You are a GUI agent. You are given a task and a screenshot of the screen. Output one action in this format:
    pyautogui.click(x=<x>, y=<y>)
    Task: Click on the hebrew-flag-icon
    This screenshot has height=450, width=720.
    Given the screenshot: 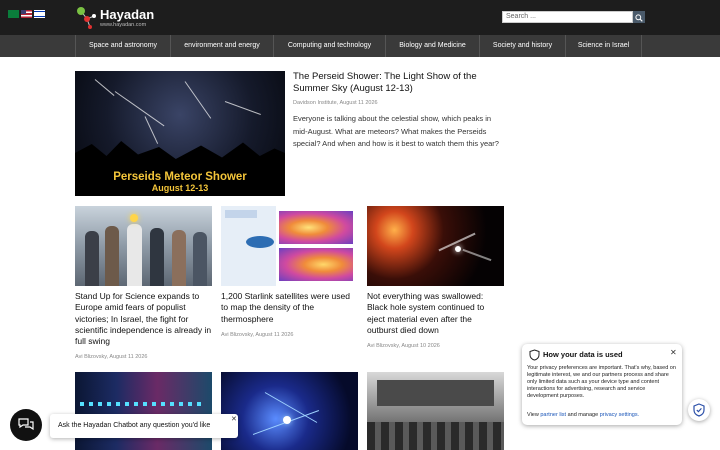 What is the action you would take?
    pyautogui.click(x=39, y=14)
    